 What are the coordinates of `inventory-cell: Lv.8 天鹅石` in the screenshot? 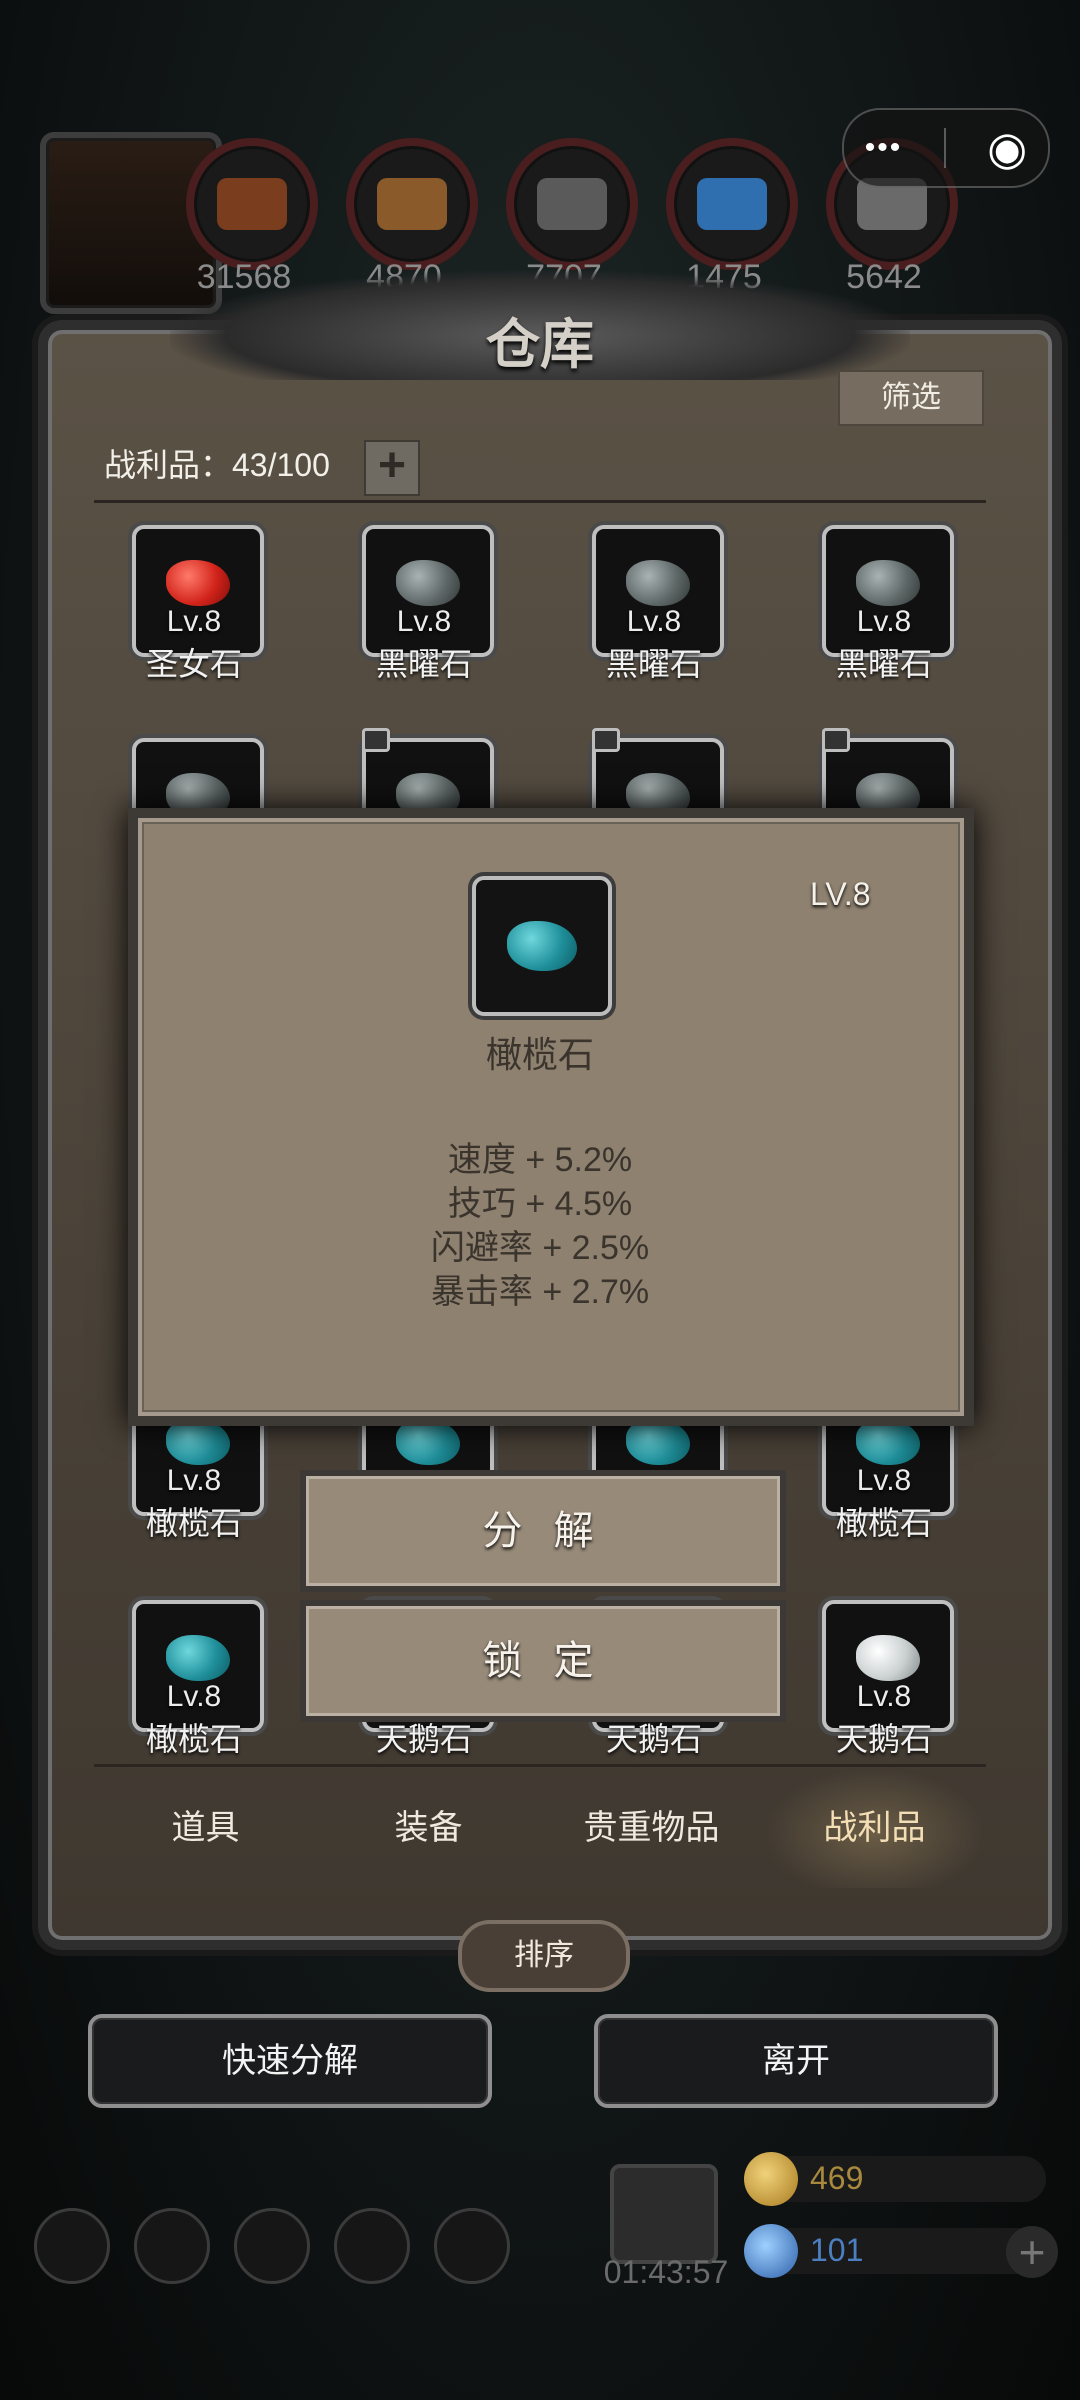 It's located at (884, 1680).